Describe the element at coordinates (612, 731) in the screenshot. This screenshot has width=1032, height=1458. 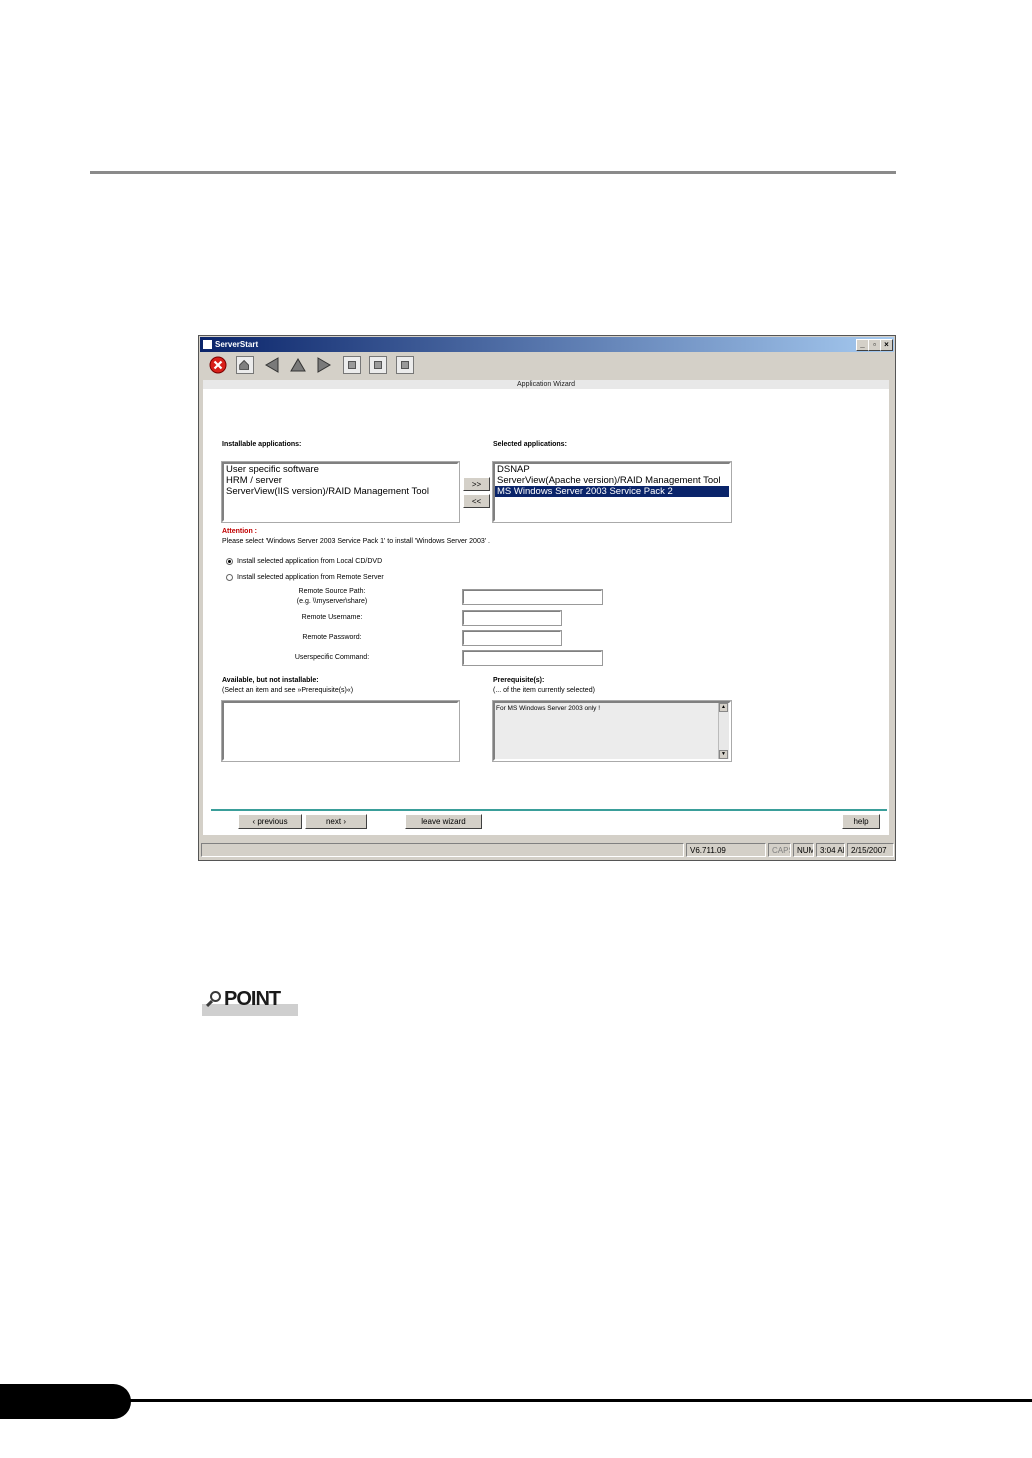
I see `prerequisite-textarea: For MS Windows Server 2003 only ! ▲ ▼` at that location.